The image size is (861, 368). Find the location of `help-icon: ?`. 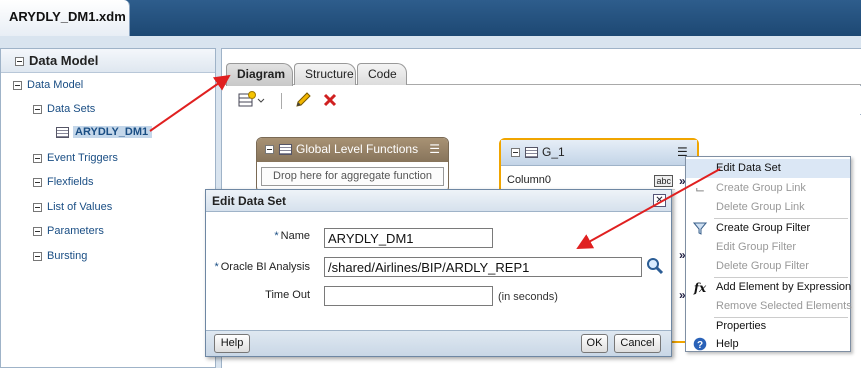

help-icon: ? is located at coordinates (700, 345).